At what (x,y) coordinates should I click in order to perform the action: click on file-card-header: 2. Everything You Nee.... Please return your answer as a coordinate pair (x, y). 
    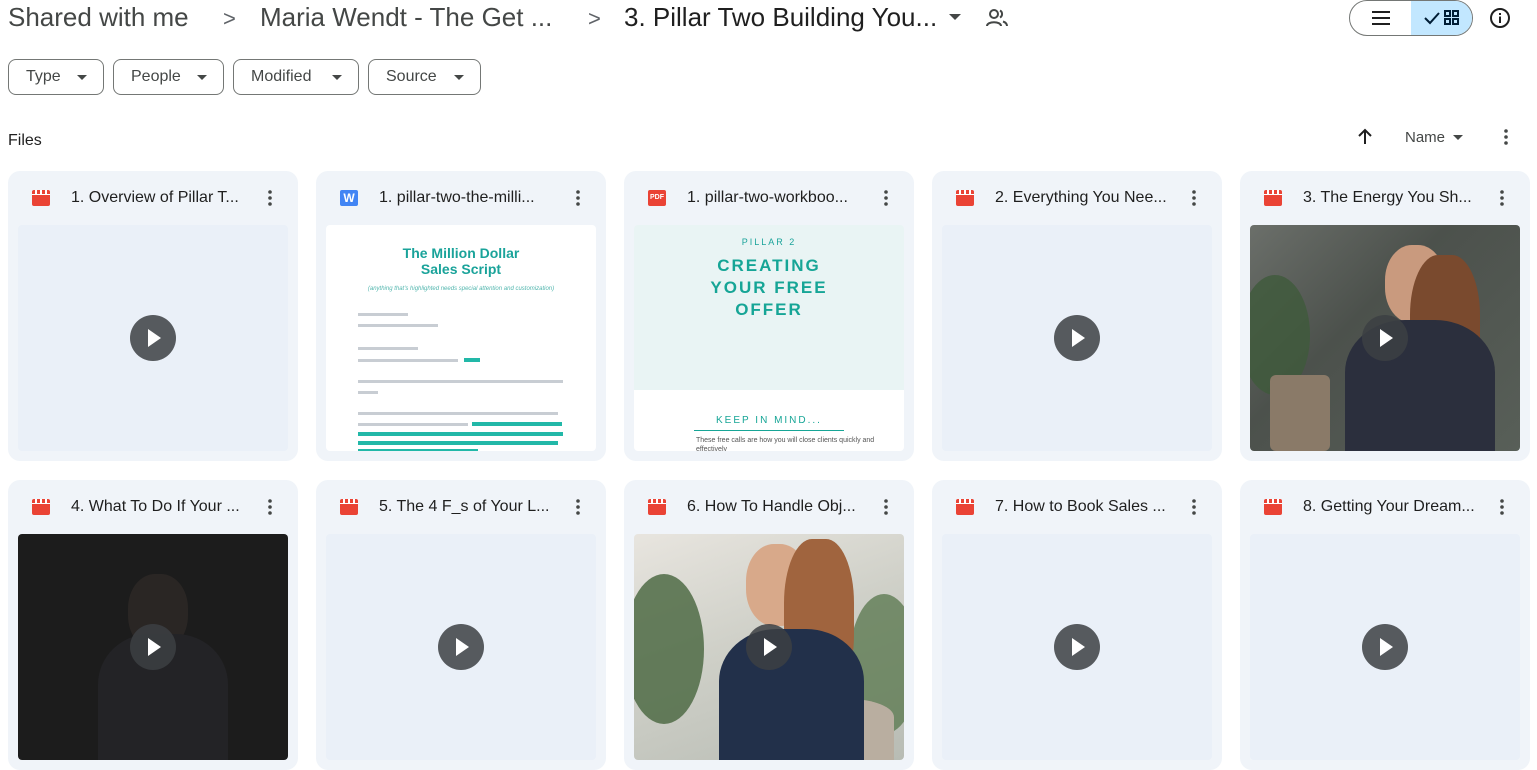
    Looking at the image, I should click on (1077, 198).